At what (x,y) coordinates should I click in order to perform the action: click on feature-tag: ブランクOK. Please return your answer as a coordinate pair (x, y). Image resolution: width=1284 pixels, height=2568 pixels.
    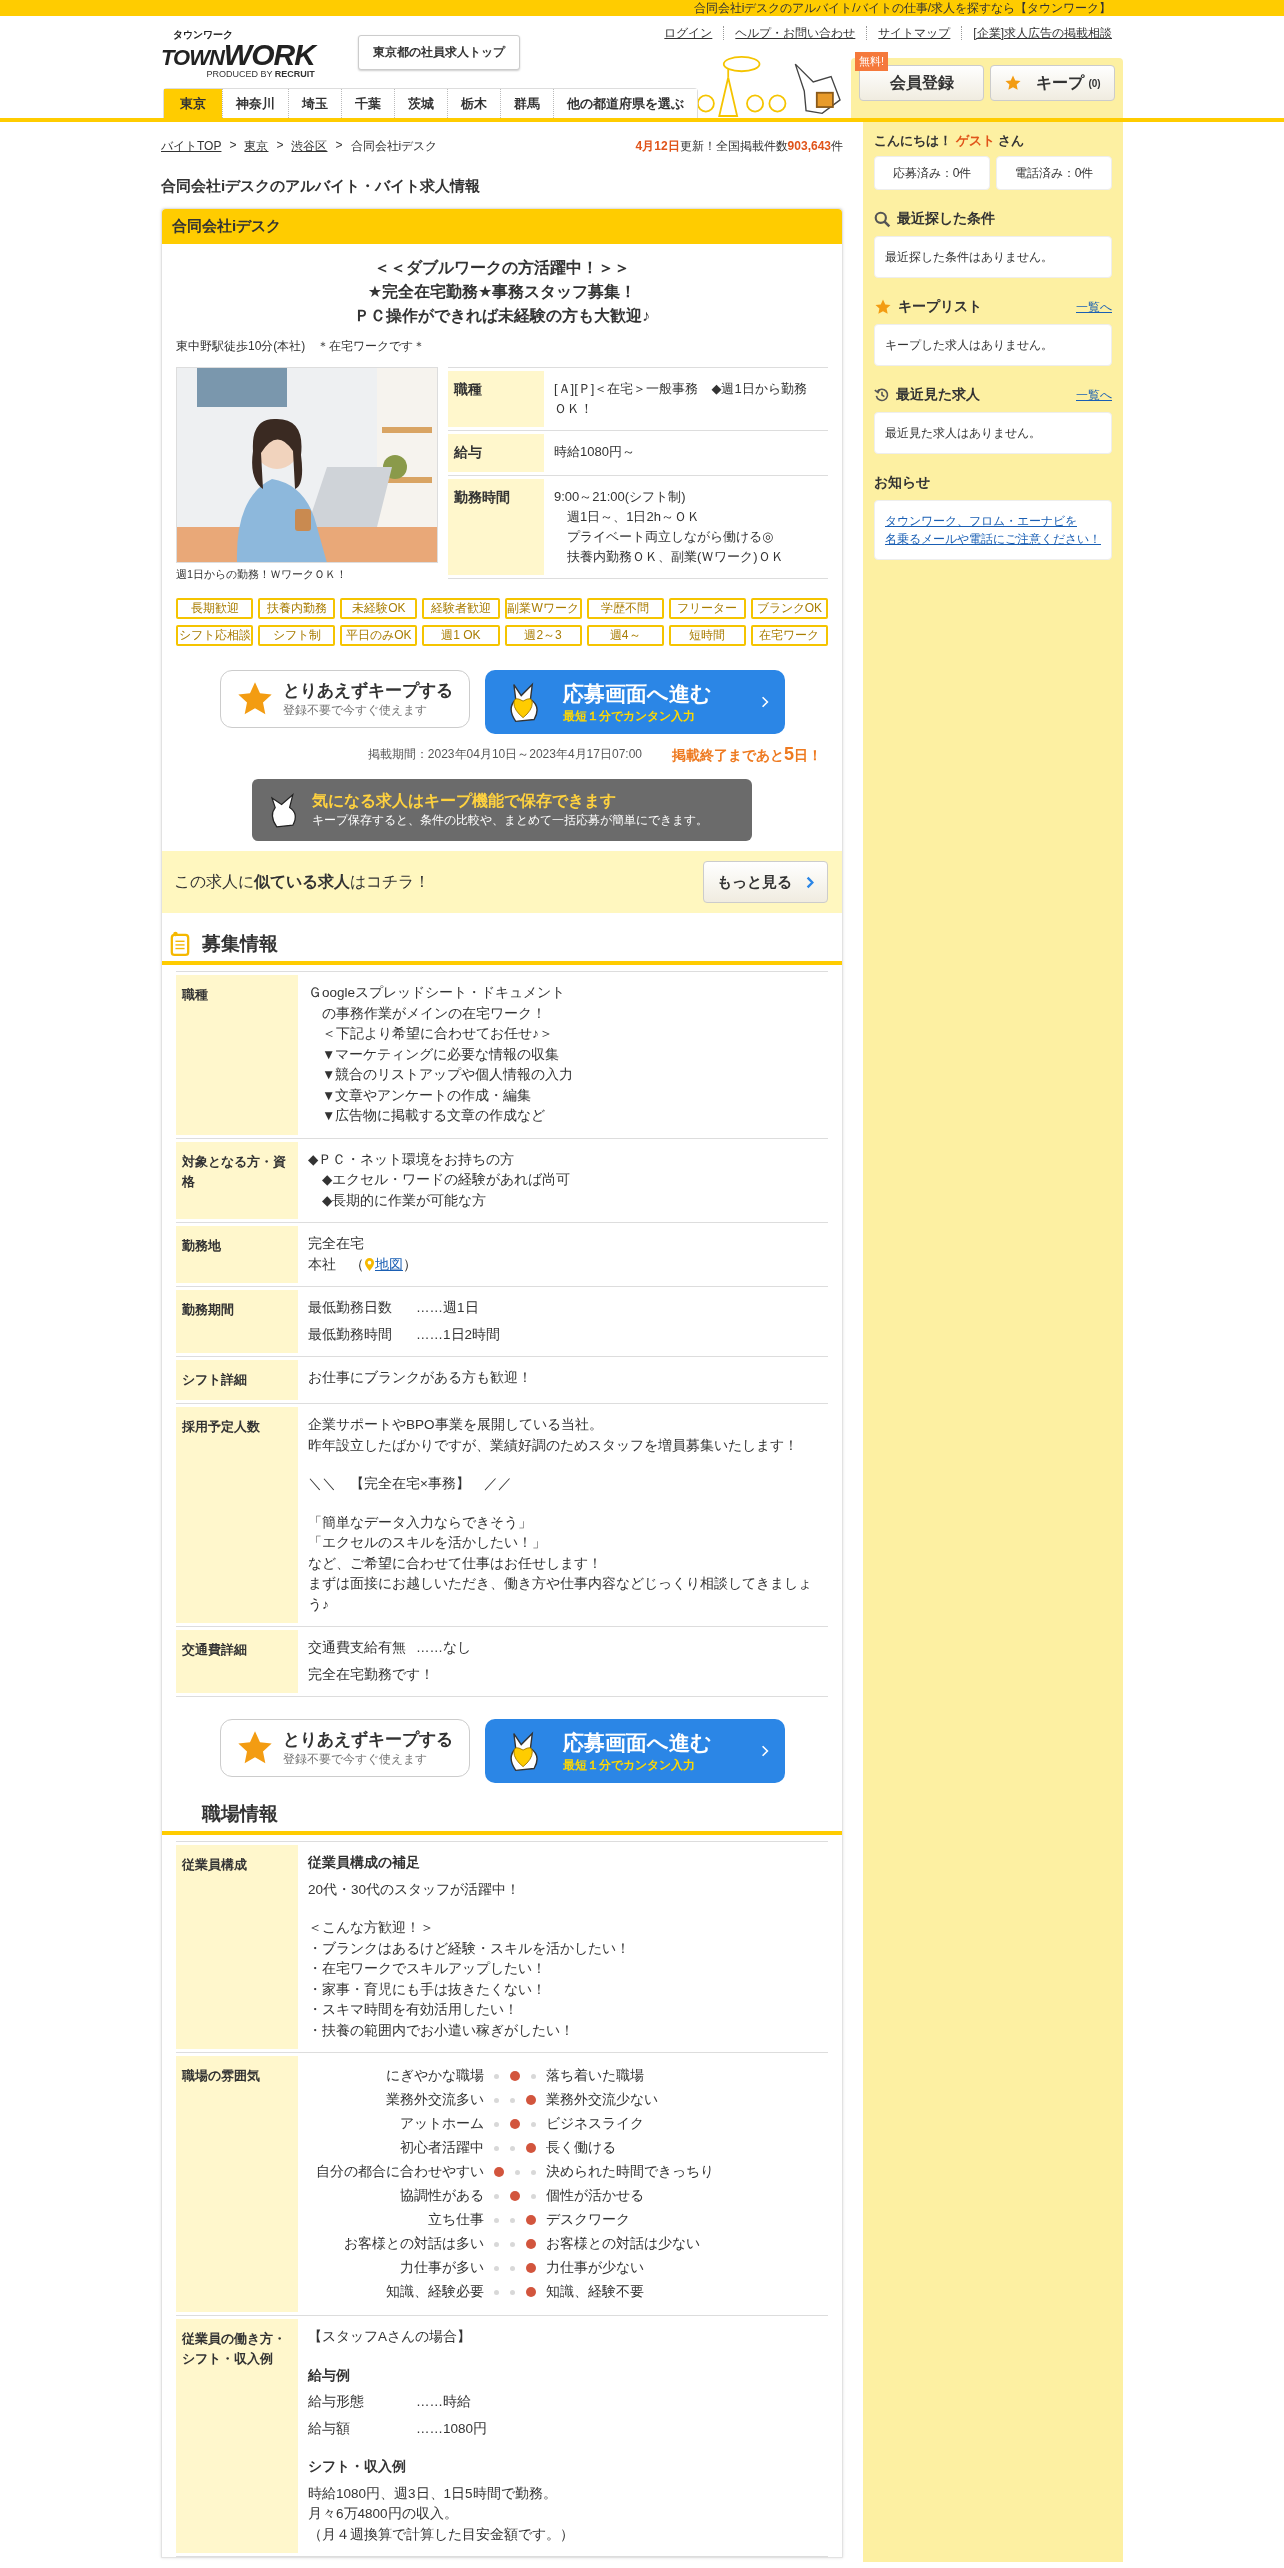
    Looking at the image, I should click on (789, 608).